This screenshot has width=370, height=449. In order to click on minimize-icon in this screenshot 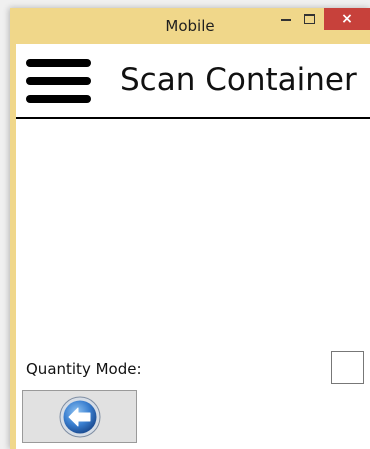, I will do `click(286, 20)`.